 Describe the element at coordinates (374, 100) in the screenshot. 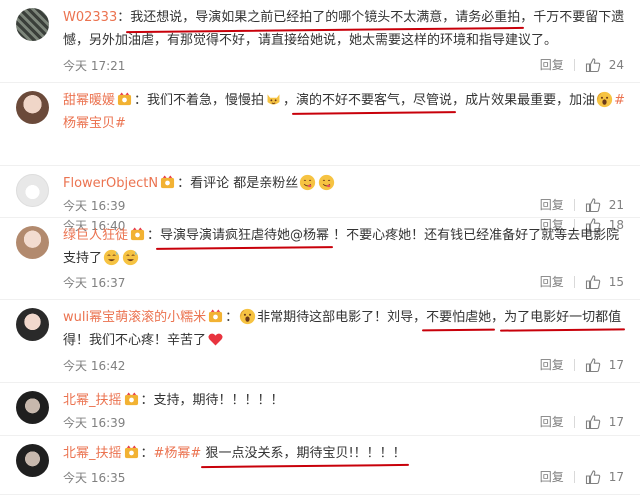

I see `underlined-text: 演的不好不要客气，尽管说` at that location.